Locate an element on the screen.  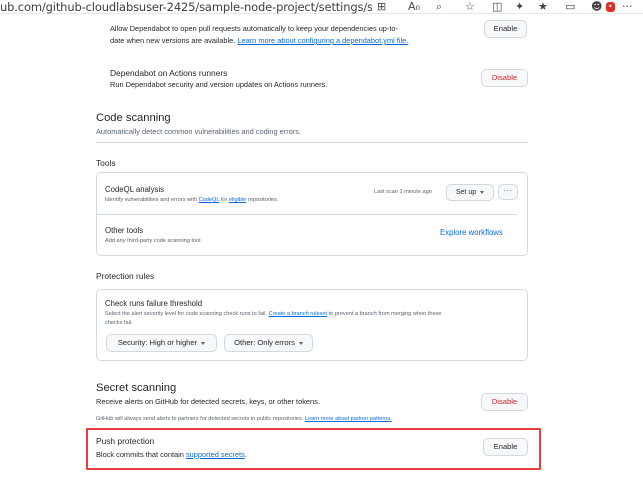
notification-badge: • is located at coordinates (610, 7).